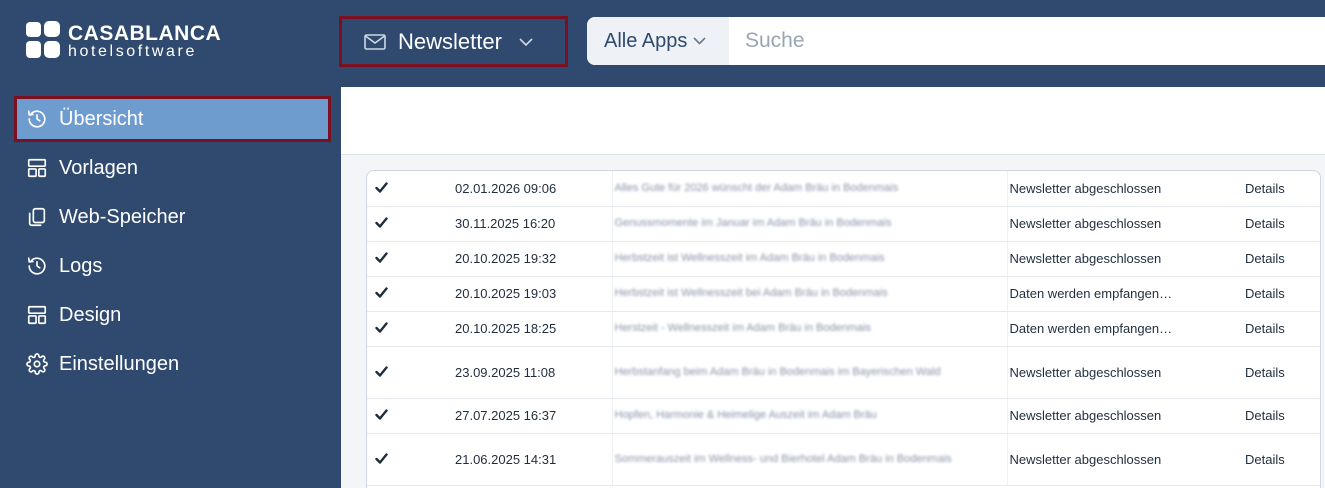 Image resolution: width=1325 pixels, height=488 pixels. What do you see at coordinates (375, 41) in the screenshot?
I see `mail-icon` at bounding box center [375, 41].